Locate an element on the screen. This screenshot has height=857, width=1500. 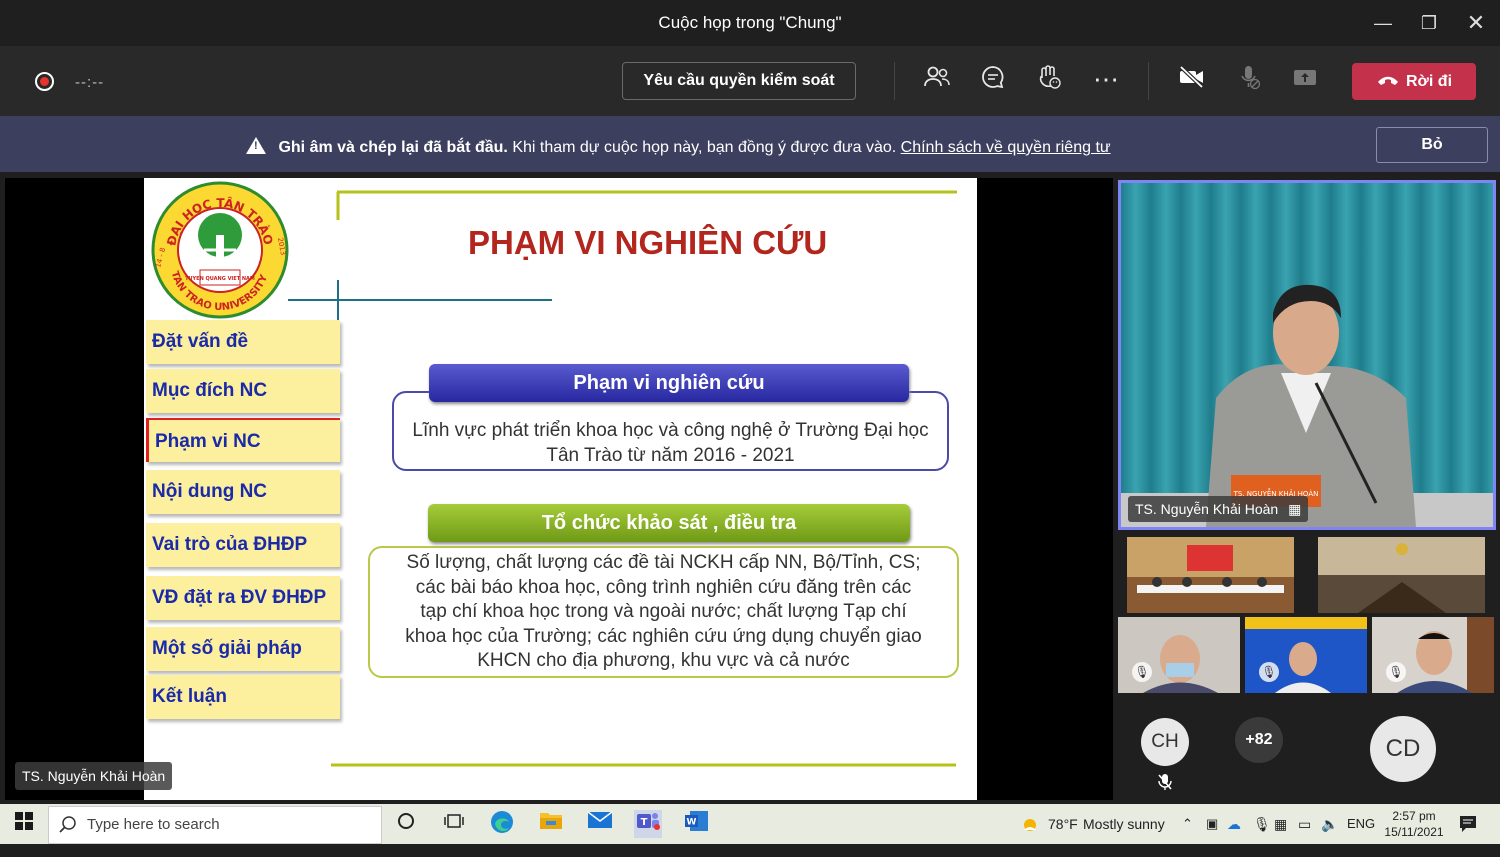
word-icon: W is located at coordinates (697, 824).